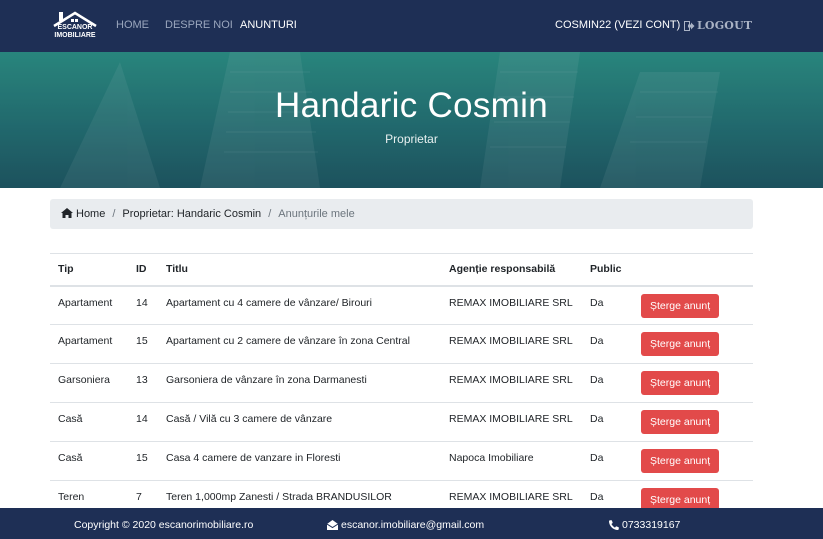  I want to click on nav-link-despre-noi: DESPRE NOI, so click(199, 25).